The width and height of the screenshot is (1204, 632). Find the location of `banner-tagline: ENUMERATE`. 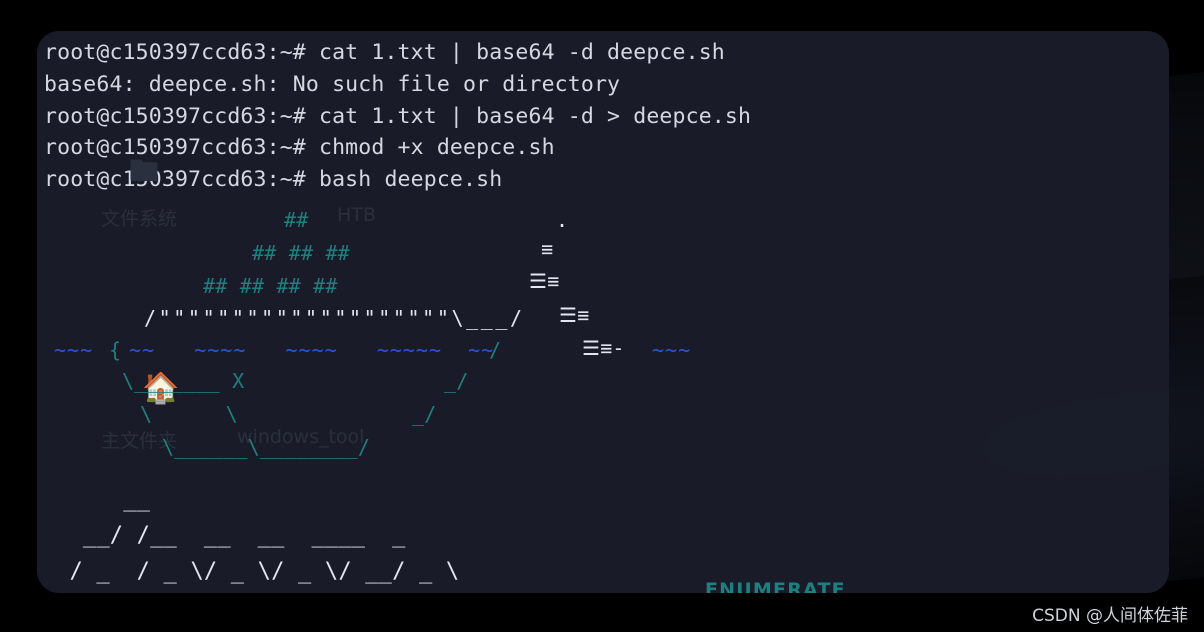

banner-tagline: ENUMERATE is located at coordinates (775, 586).